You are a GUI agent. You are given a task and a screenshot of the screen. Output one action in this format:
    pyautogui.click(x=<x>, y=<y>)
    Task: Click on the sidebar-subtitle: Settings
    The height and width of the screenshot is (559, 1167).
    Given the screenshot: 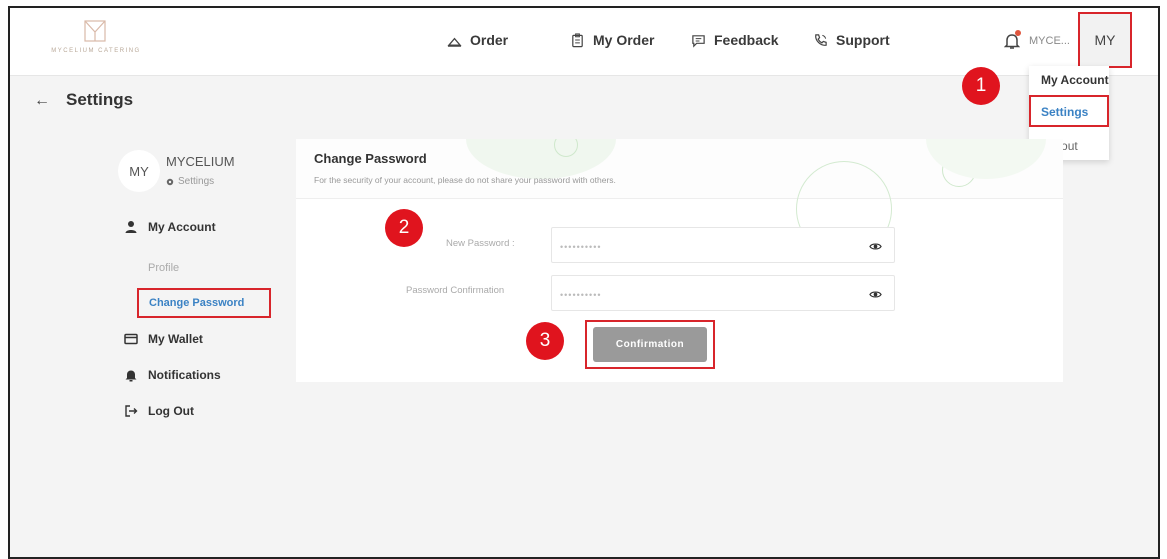 What is the action you would take?
    pyautogui.click(x=190, y=181)
    